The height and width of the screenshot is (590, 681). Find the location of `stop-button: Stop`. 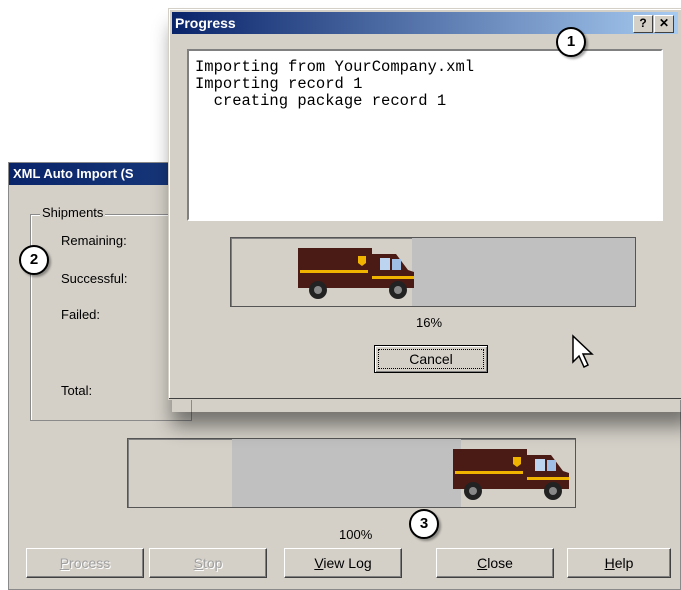

stop-button: Stop is located at coordinates (208, 563).